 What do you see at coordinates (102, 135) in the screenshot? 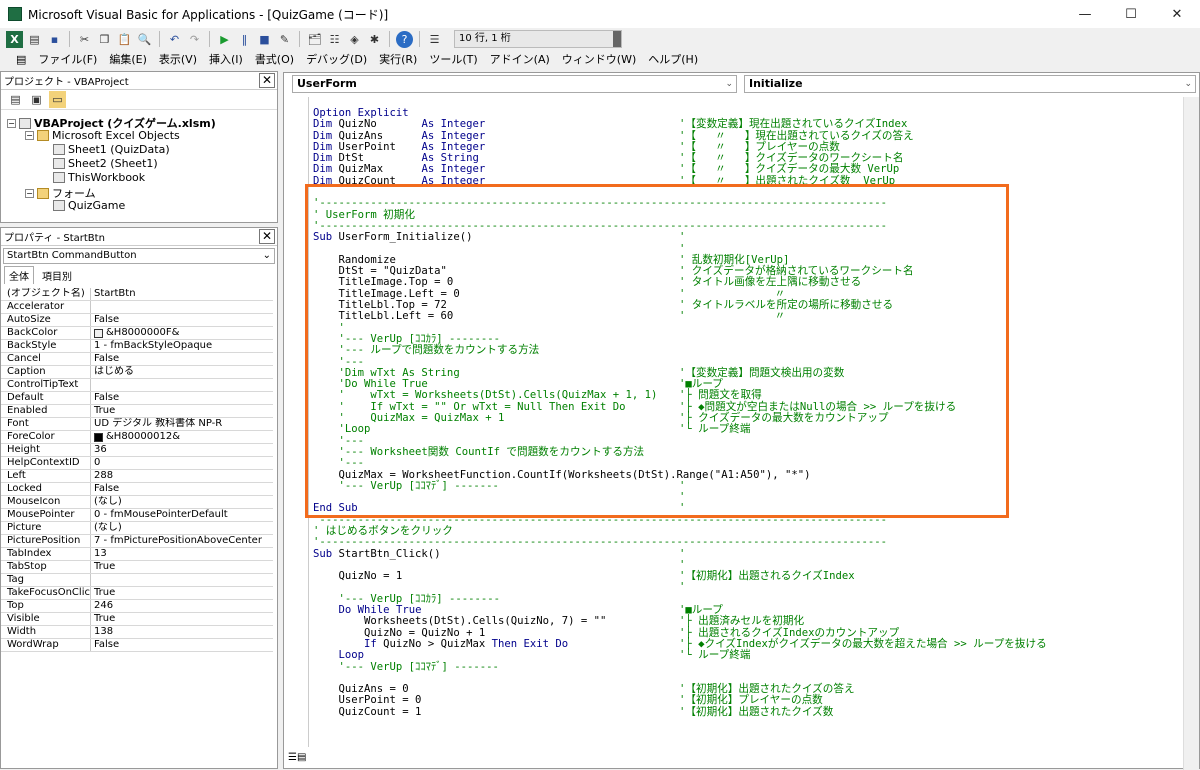
I see `tree-excel-objects: − Microsoft Excel Objects` at bounding box center [102, 135].